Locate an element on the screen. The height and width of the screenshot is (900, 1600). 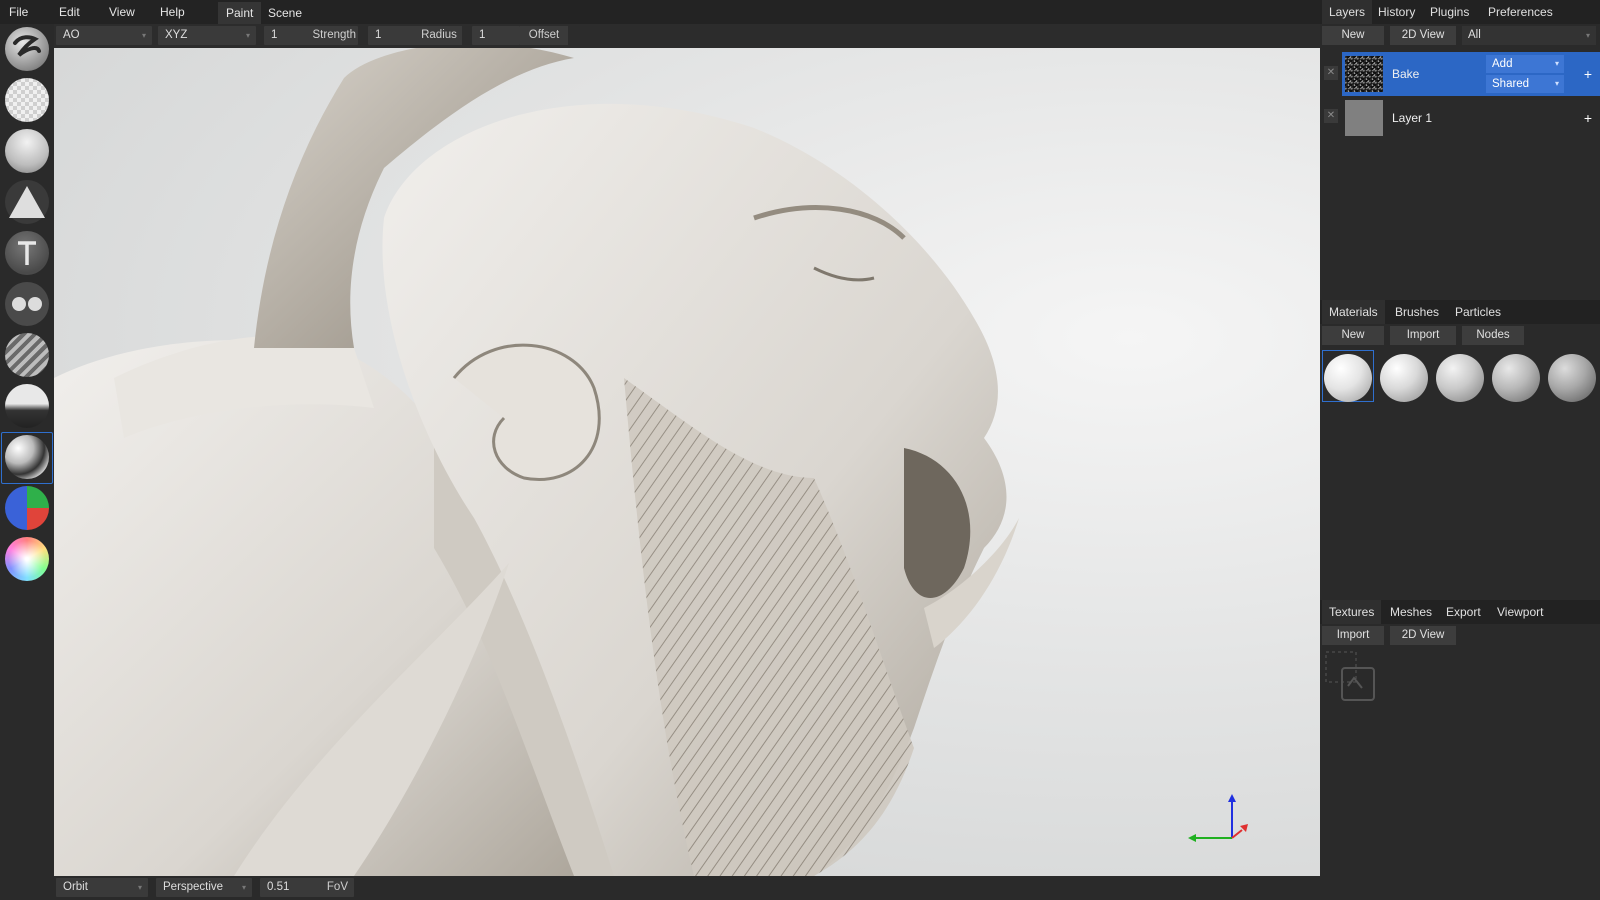
strength-label: Strength is located at coordinates (334, 35).